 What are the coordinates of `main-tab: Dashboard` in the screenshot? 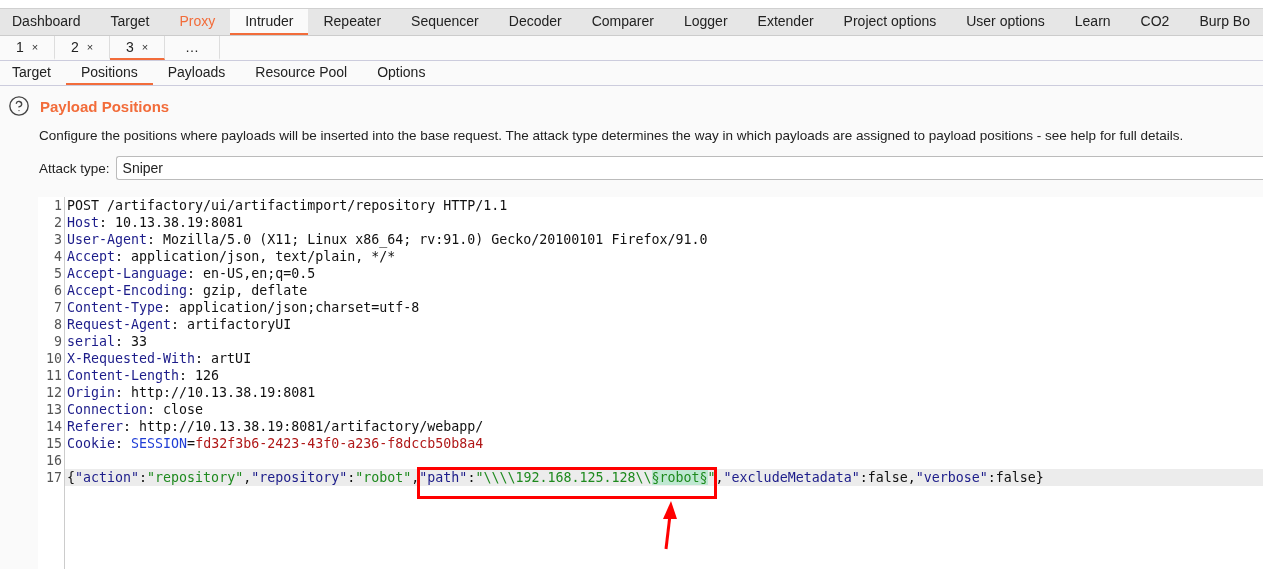 It's located at (48, 22).